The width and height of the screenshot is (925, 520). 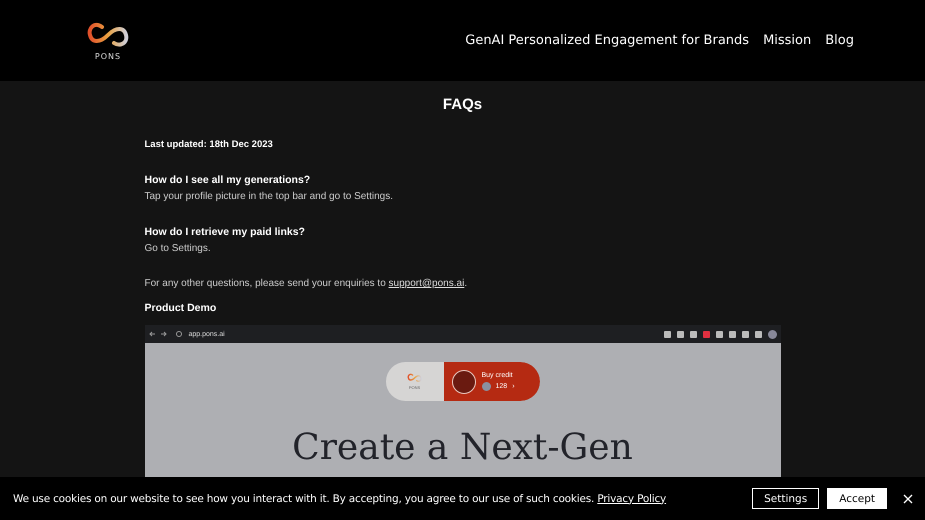 What do you see at coordinates (209, 144) in the screenshot?
I see `last-updated: Last updated: 18th Dec 2023` at bounding box center [209, 144].